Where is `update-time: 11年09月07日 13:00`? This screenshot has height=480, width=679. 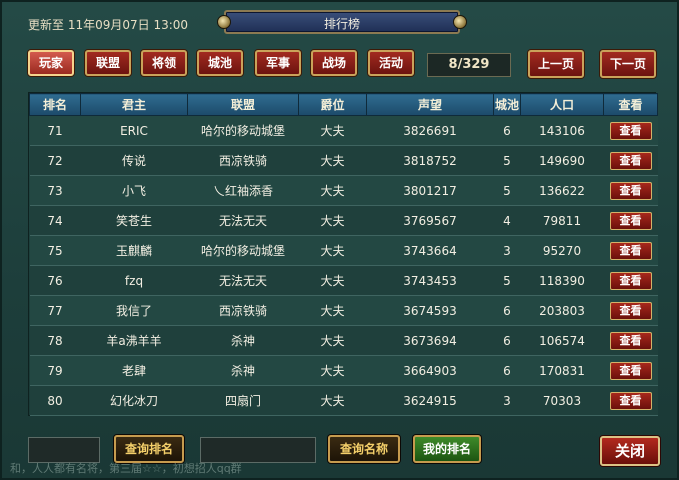
update-time: 11年09月07日 13:00 is located at coordinates (128, 25).